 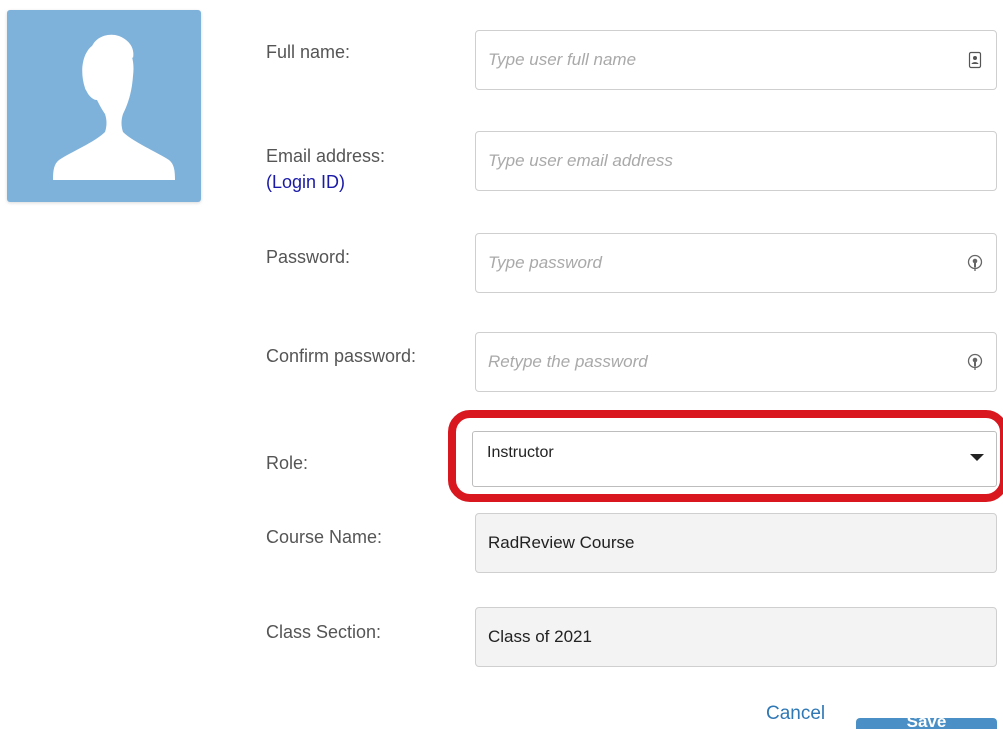 What do you see at coordinates (736, 543) in the screenshot?
I see `course-name-field: RadReview Course` at bounding box center [736, 543].